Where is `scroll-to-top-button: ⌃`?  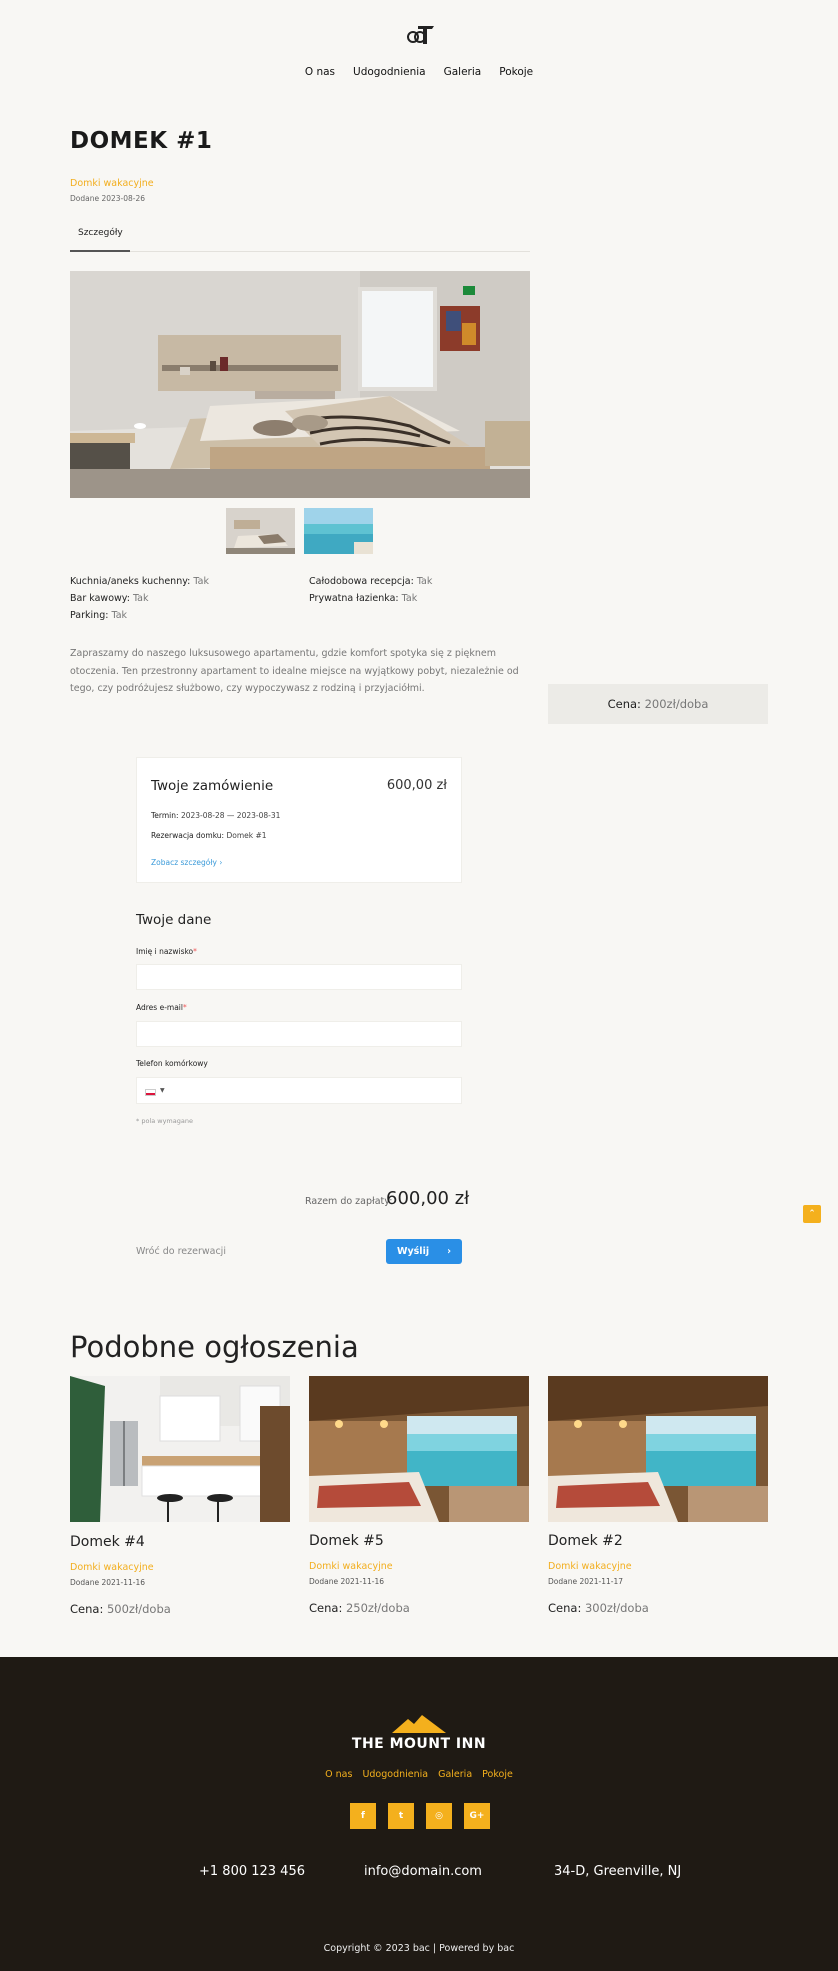 scroll-to-top-button: ⌃ is located at coordinates (812, 1214).